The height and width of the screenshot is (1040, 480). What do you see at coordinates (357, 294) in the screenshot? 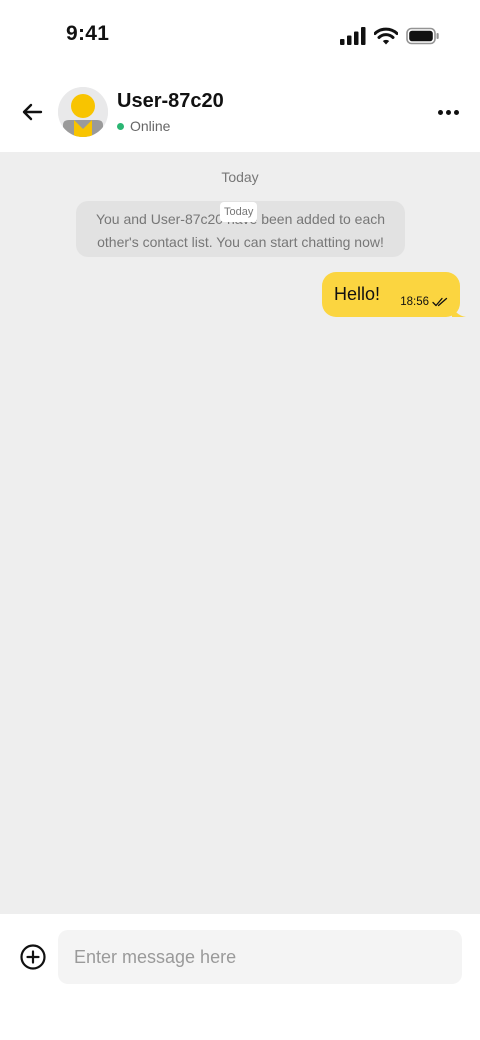
I see `message-text: Hello!` at bounding box center [357, 294].